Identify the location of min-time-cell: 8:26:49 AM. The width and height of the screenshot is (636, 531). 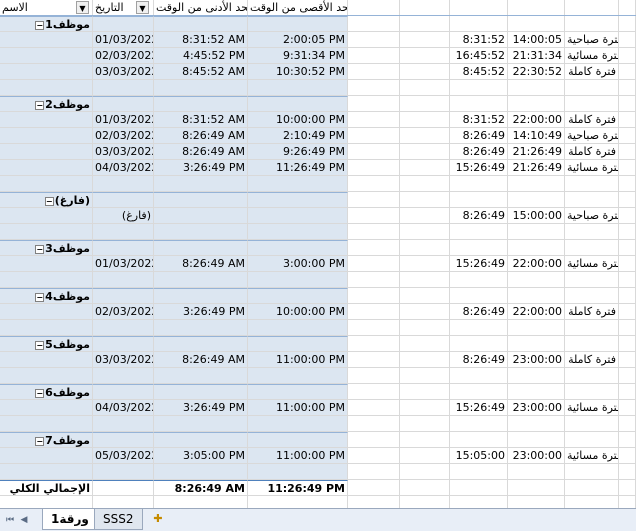
(201, 135).